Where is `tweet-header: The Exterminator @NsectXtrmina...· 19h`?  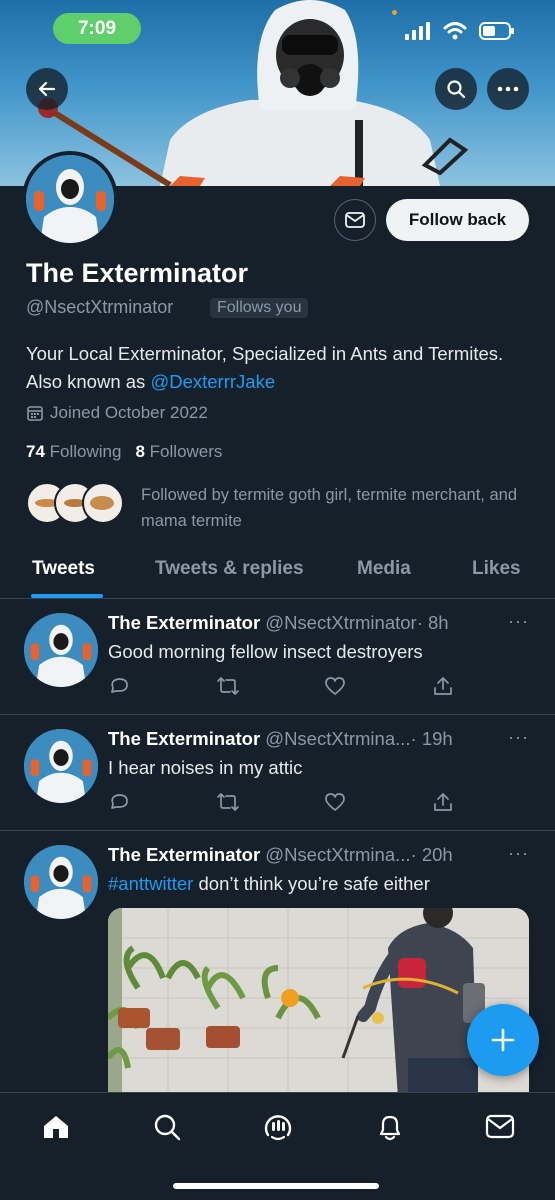 tweet-header: The Exterminator @NsectXtrmina...· 19h is located at coordinates (280, 739).